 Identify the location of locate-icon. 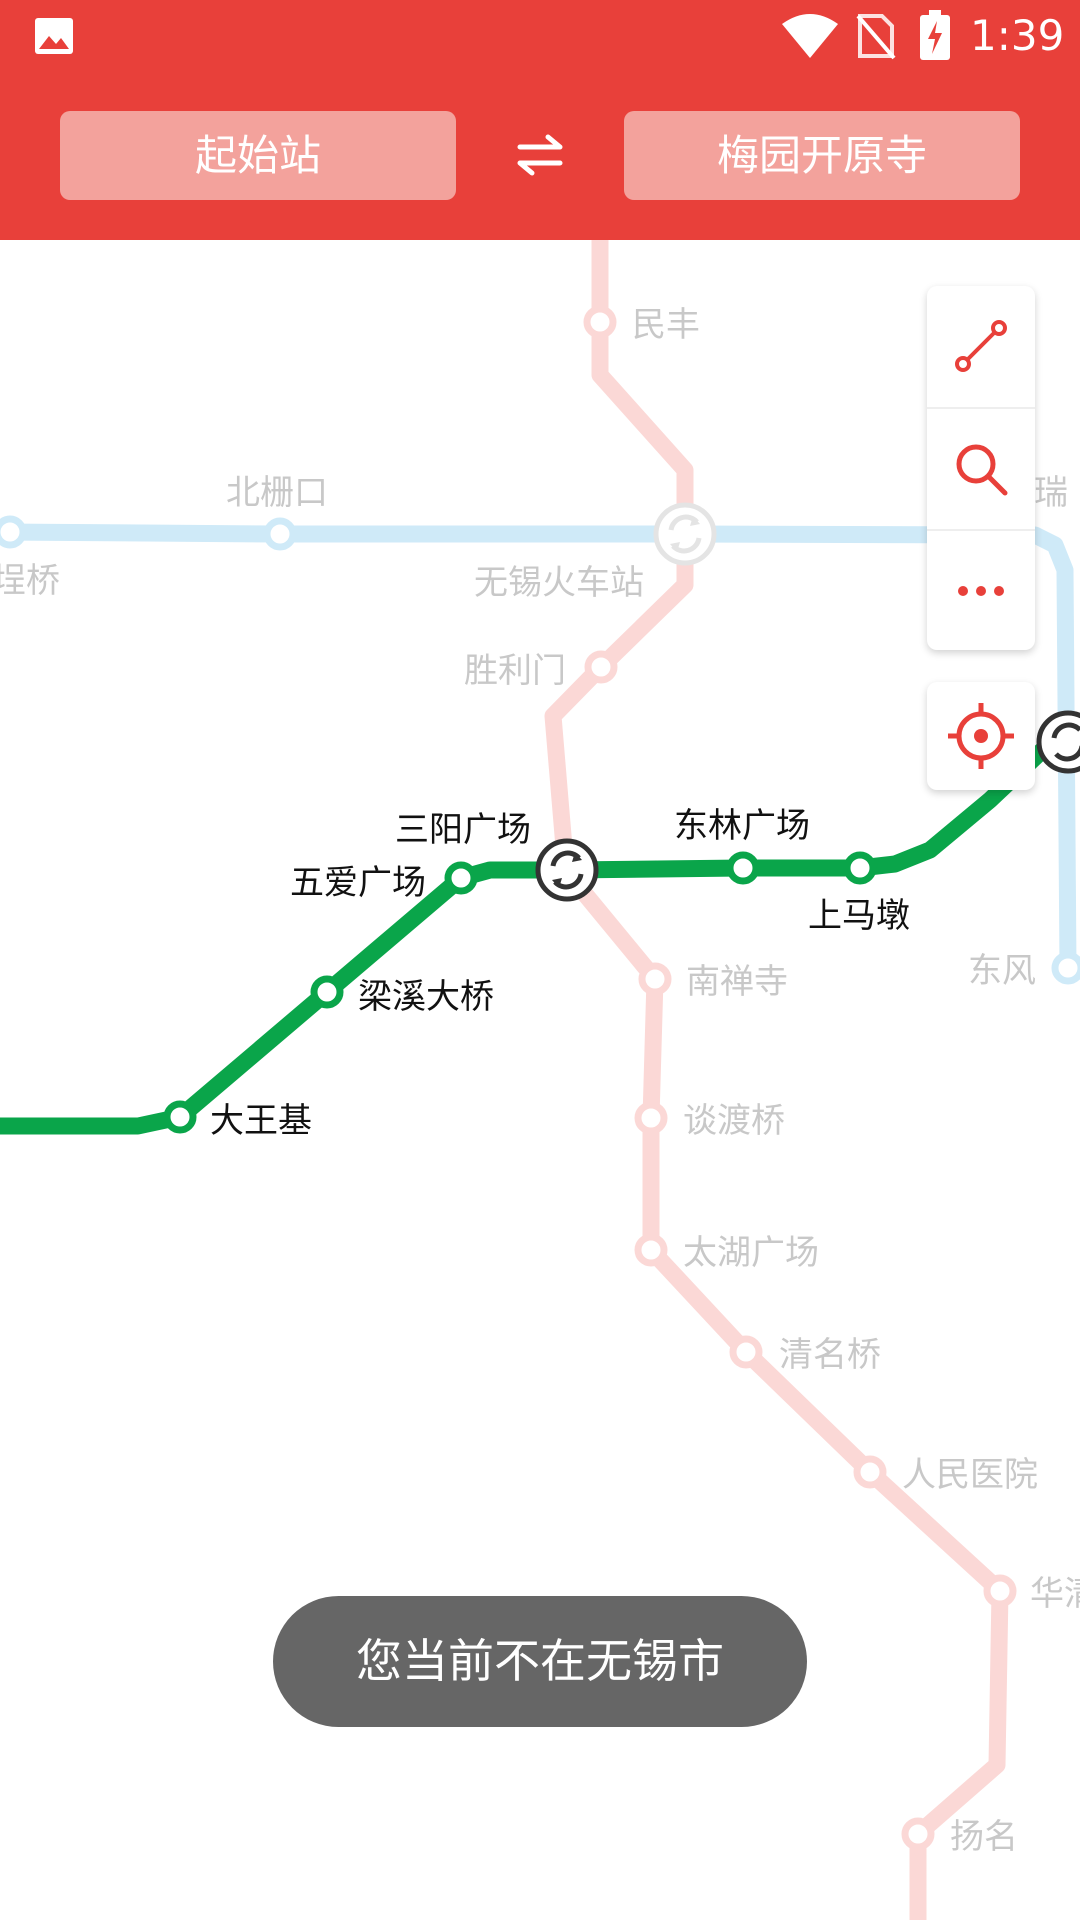
(981, 736).